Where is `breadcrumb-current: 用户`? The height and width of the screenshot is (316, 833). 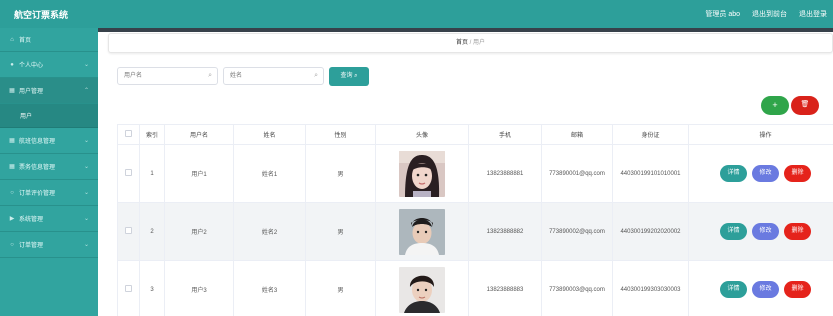 breadcrumb-current: 用户 is located at coordinates (479, 43).